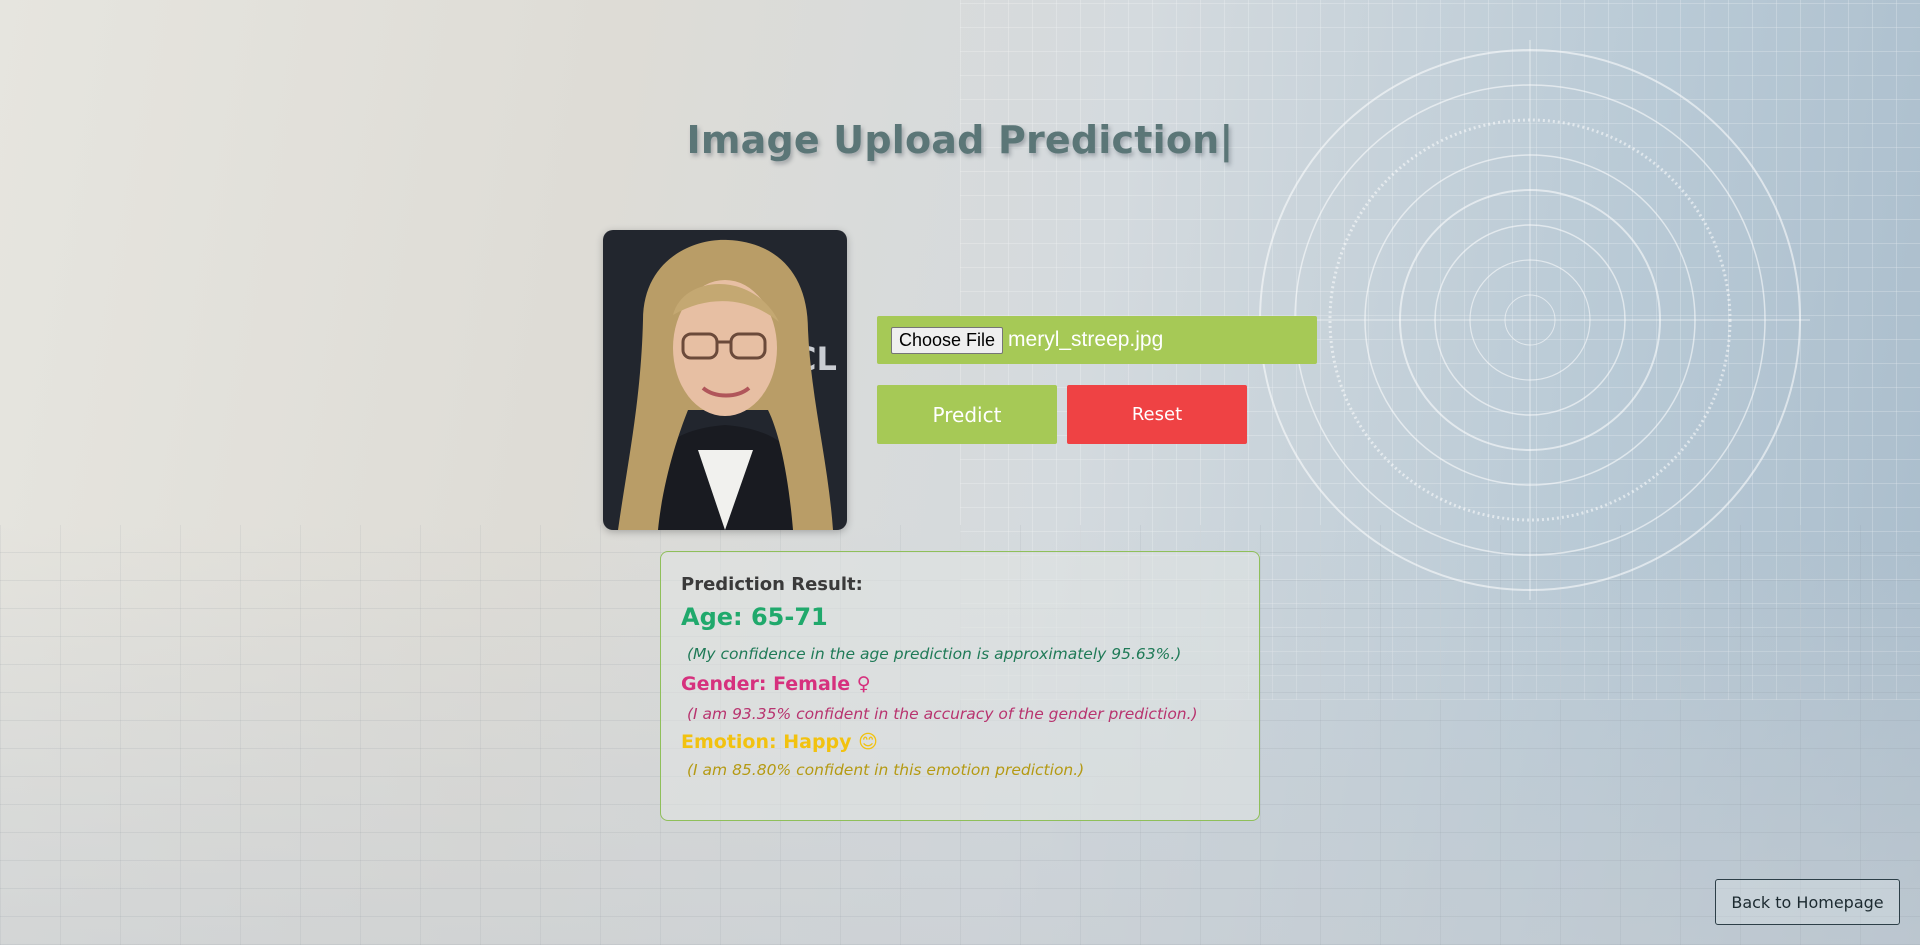  I want to click on uploaded-image-preview: CL, so click(725, 380).